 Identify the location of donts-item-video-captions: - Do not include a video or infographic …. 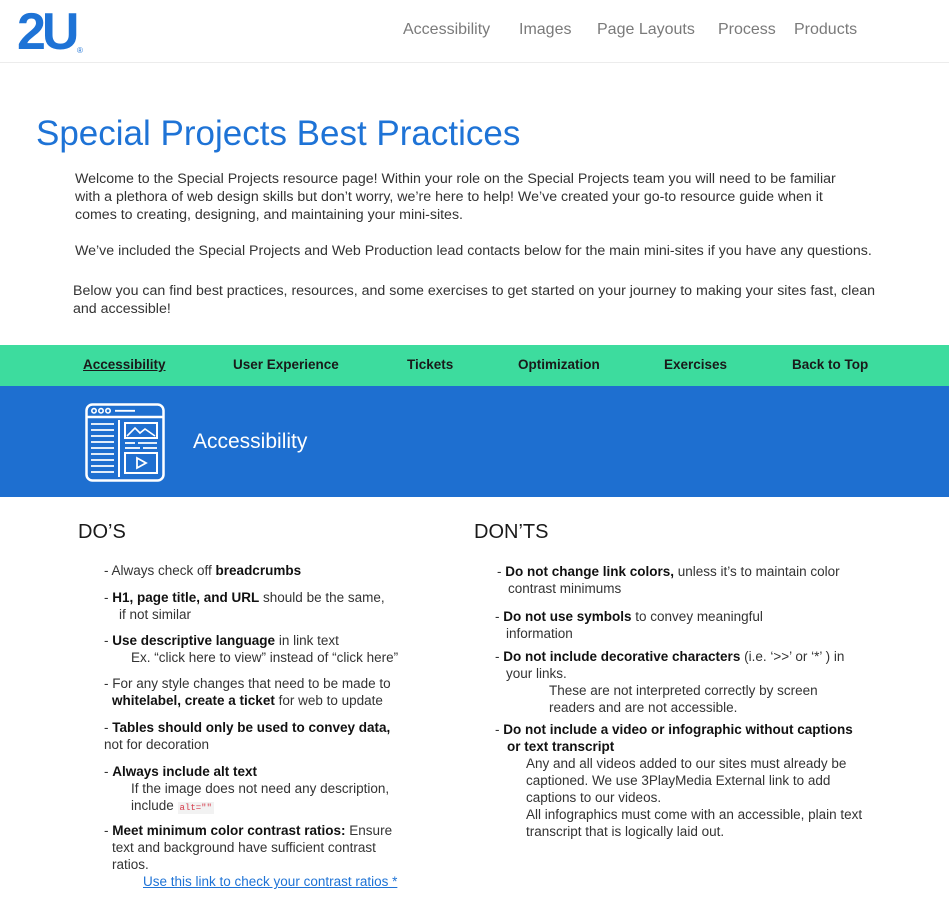
(678, 780).